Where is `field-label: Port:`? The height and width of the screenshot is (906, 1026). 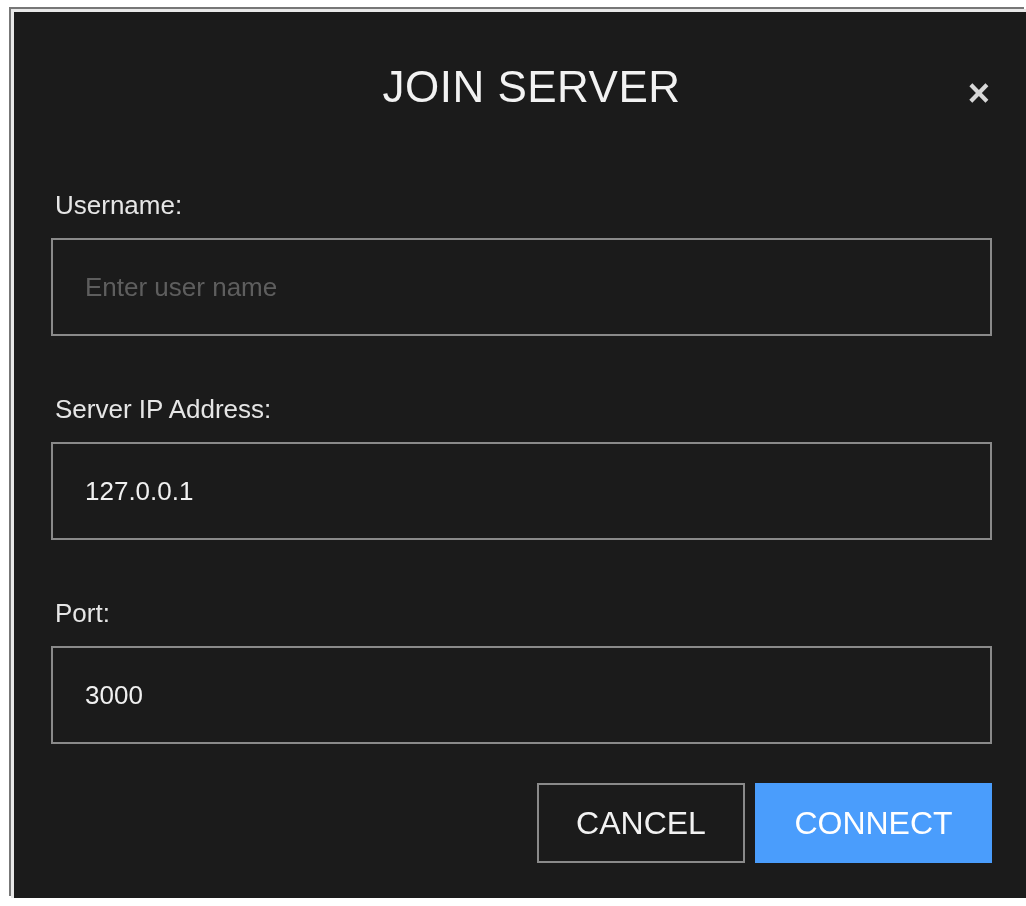 field-label: Port: is located at coordinates (82, 613).